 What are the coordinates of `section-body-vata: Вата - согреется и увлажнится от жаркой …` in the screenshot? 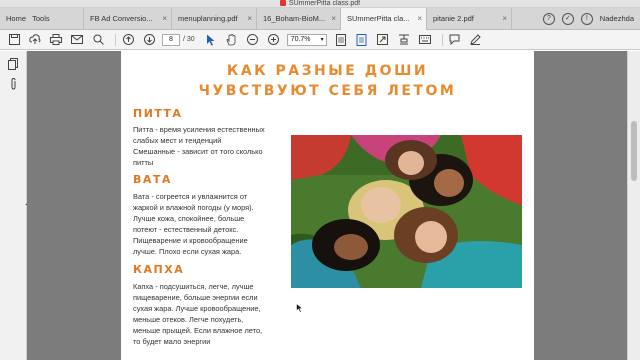 It's located at (208, 224).